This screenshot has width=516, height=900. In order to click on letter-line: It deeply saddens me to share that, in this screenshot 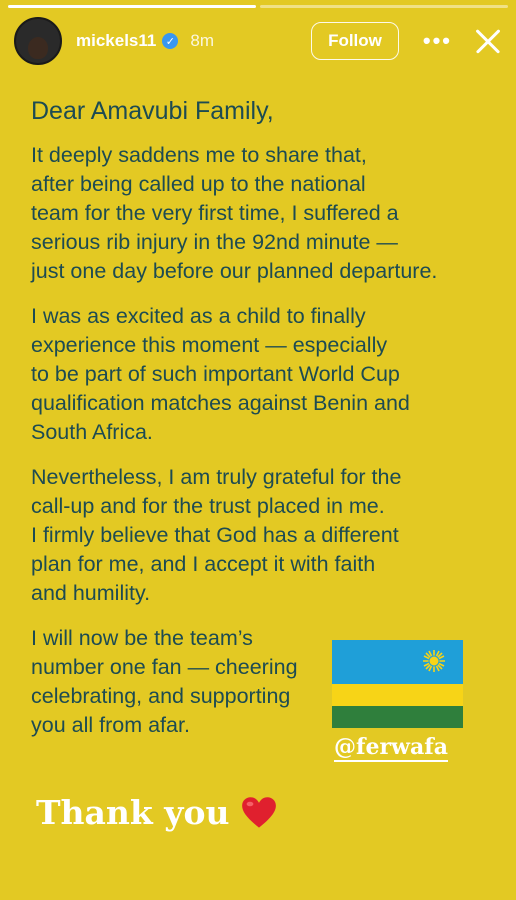, I will do `click(199, 155)`.